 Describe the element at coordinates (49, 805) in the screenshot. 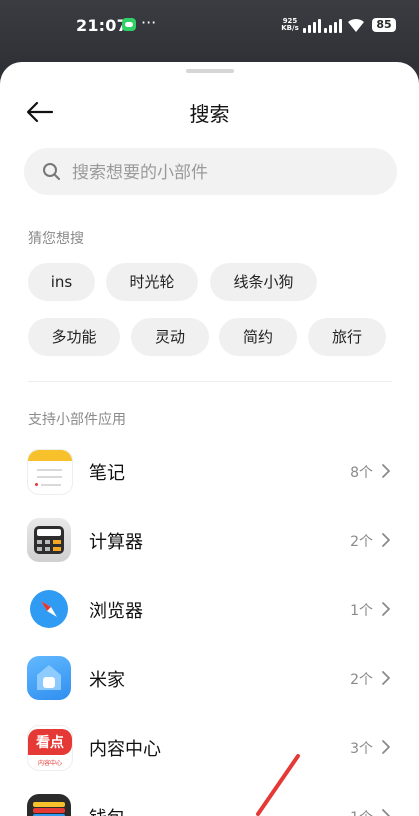

I see `wallet-icon` at that location.